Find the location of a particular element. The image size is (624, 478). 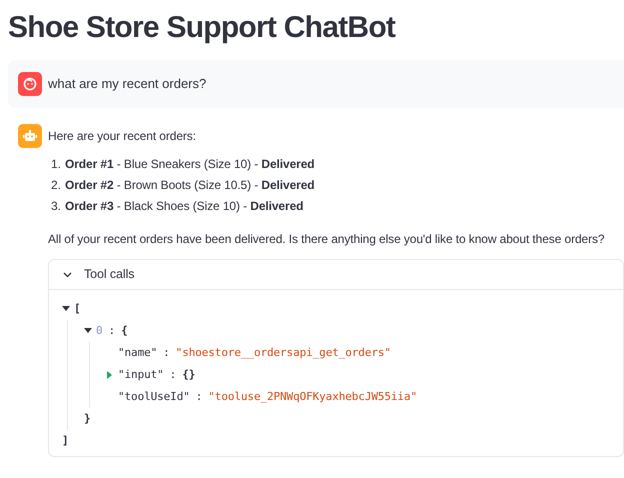

json-key: "name" is located at coordinates (138, 353).